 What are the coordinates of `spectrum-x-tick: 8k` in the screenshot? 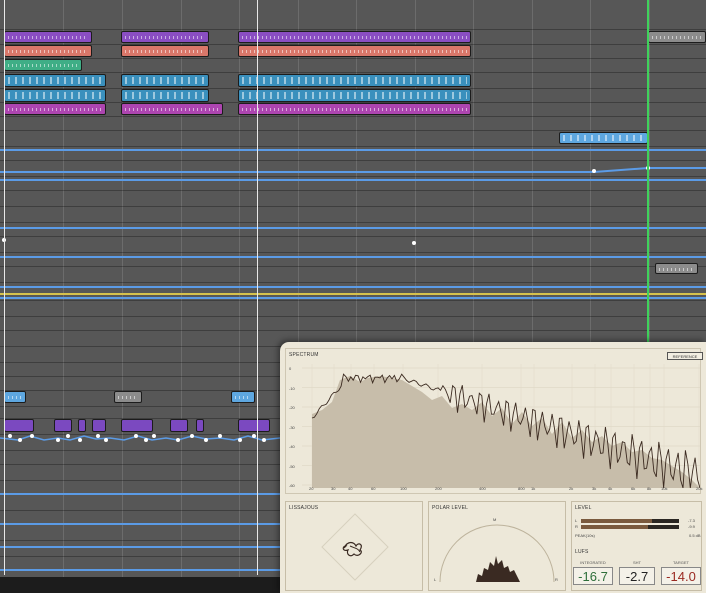 It's located at (649, 488).